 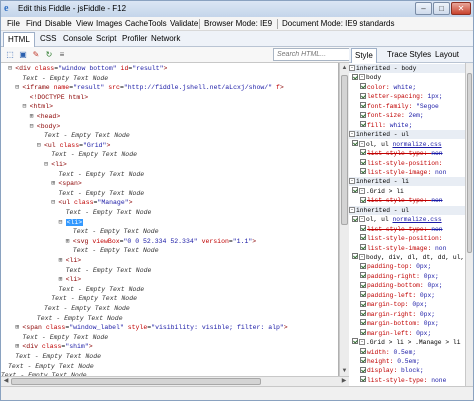 I want to click on tab-network: Network, so click(x=165, y=38).